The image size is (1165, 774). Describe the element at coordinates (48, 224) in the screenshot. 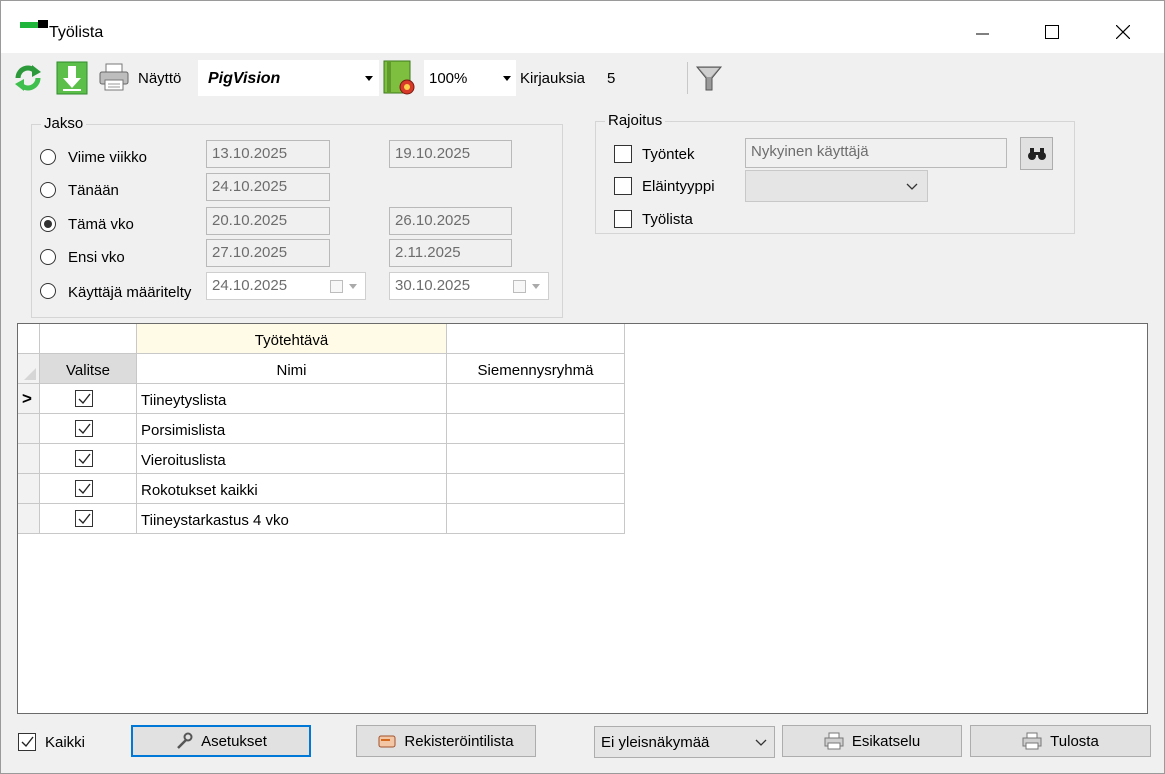

I see `radio-this-week` at that location.